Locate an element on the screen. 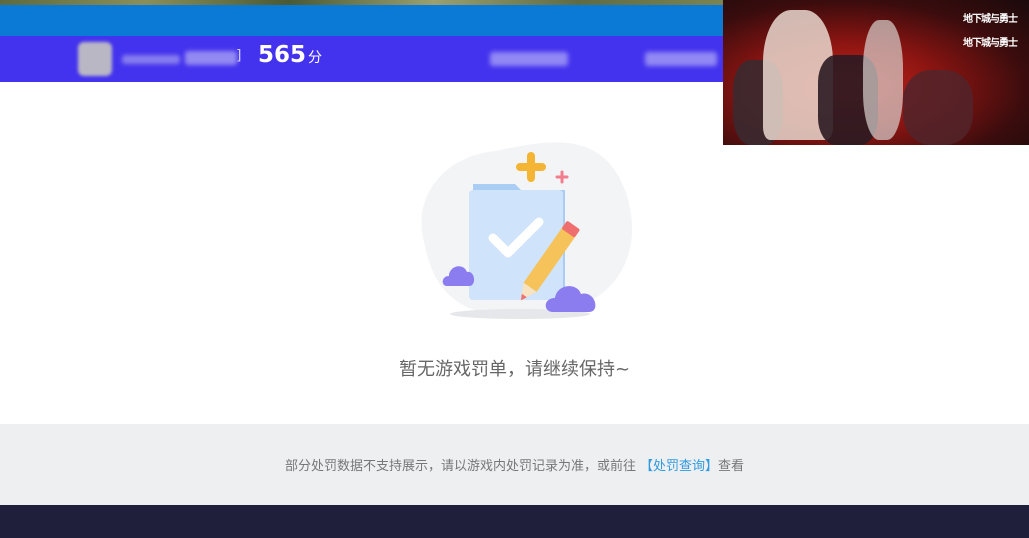  game-ad-banner: 地下城与勇士 地下城与勇士 is located at coordinates (876, 72).